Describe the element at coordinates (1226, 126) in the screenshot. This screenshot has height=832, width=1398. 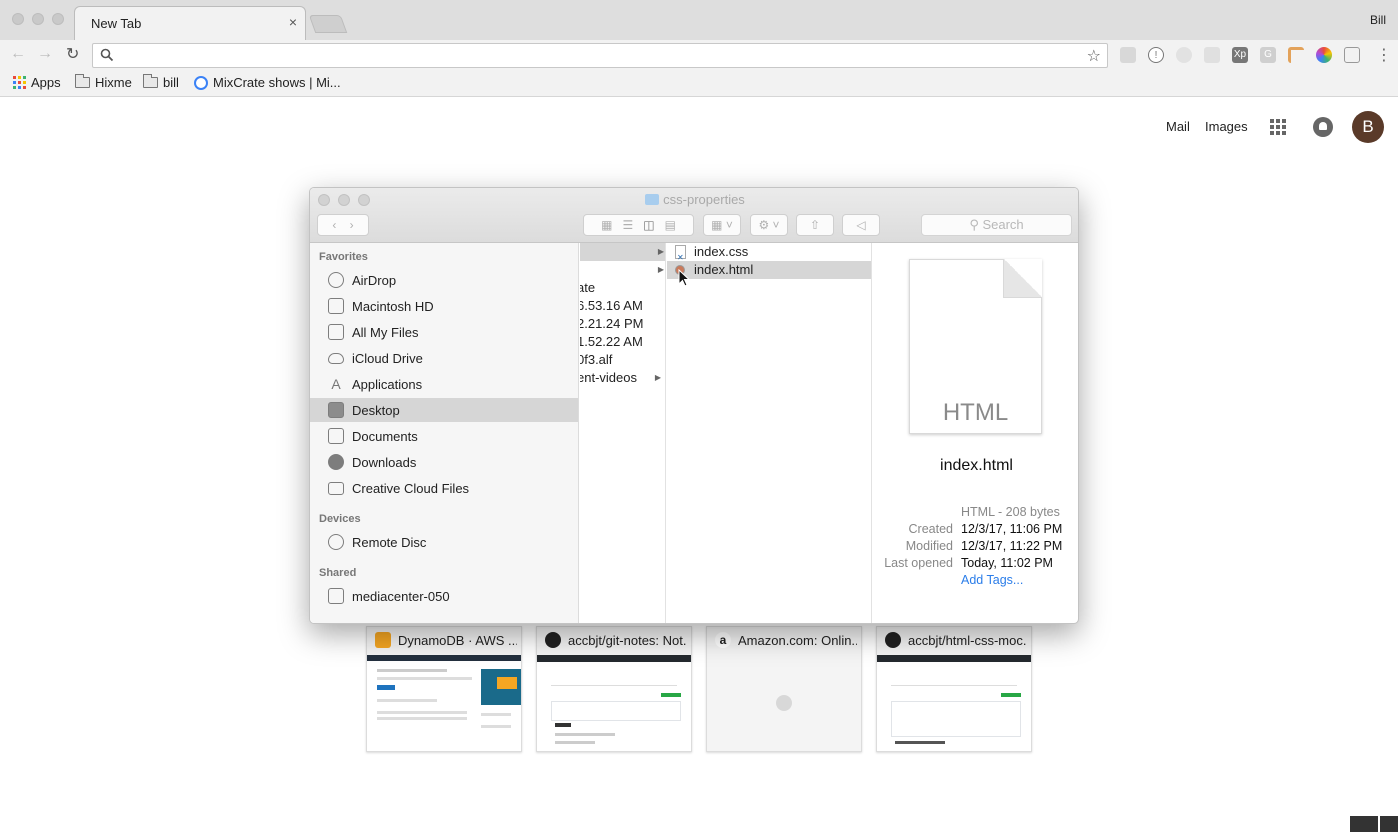
I see `images-link: Images` at that location.